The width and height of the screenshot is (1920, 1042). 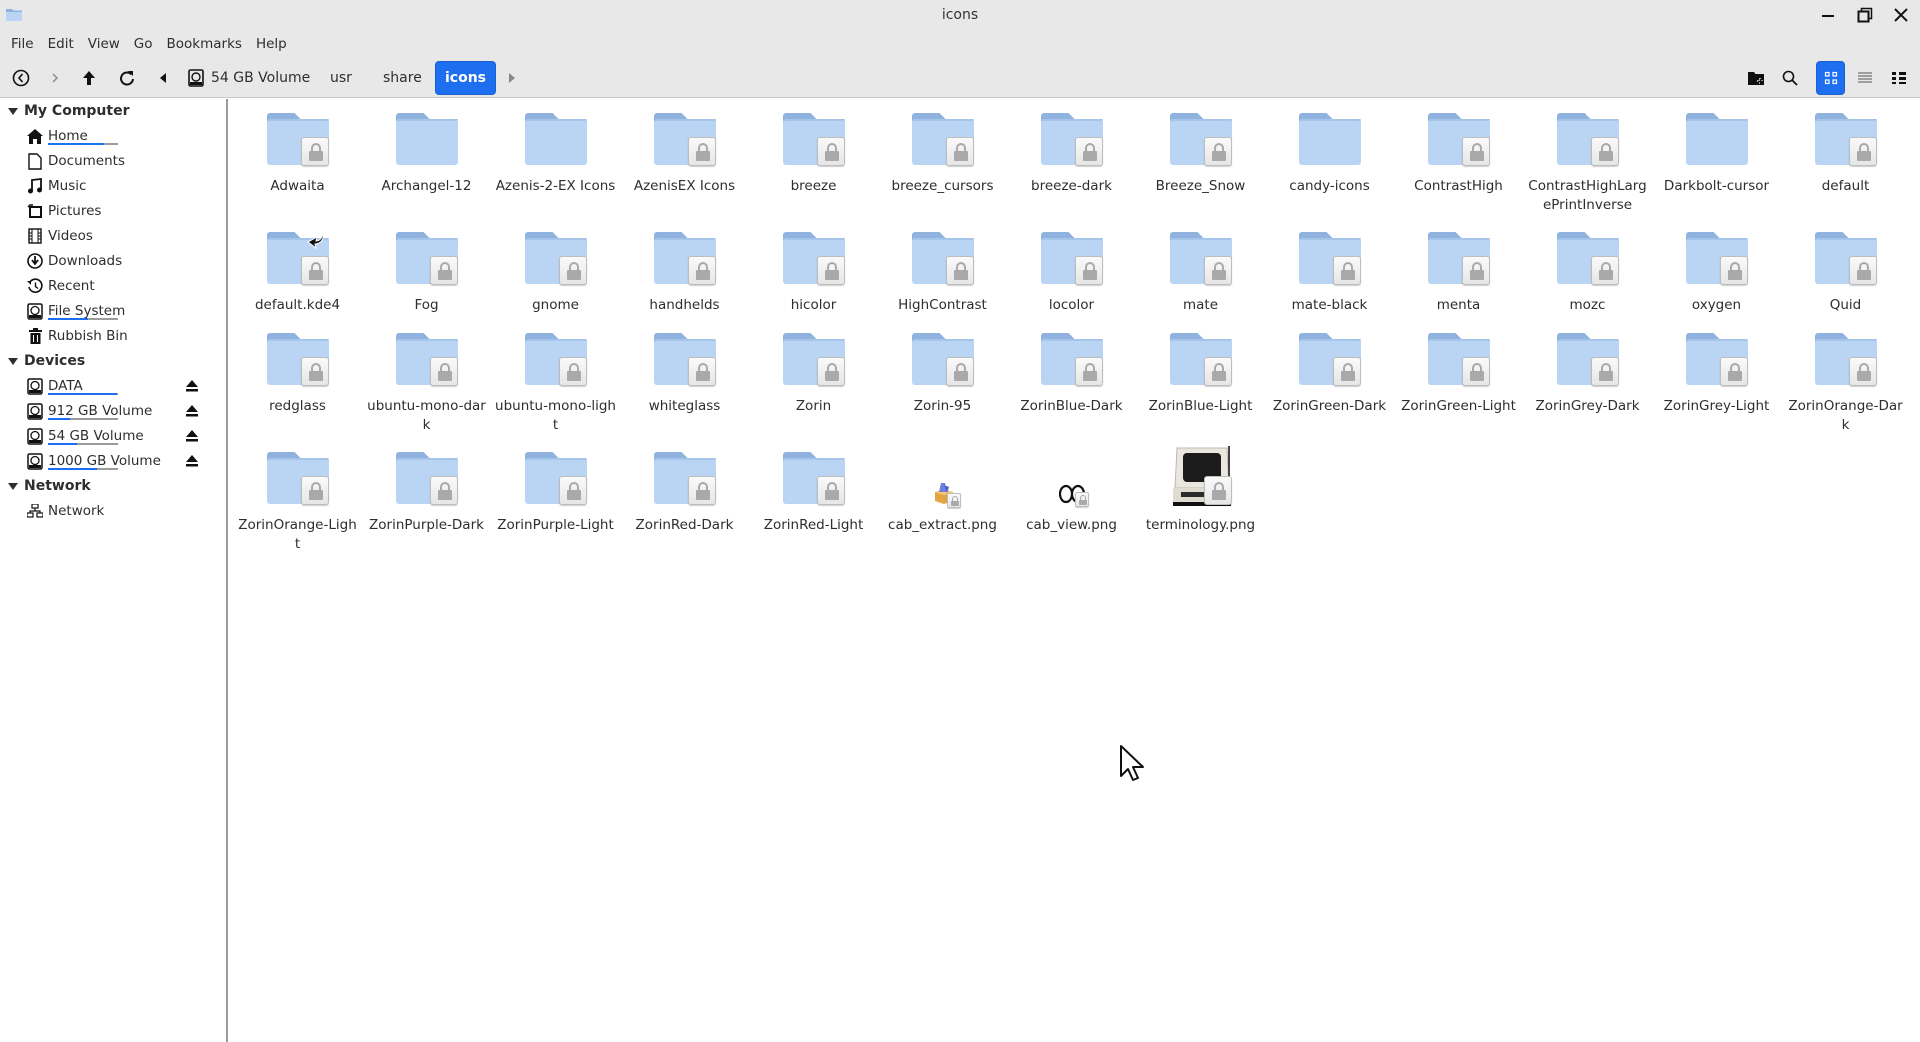 I want to click on menu-help: Help, so click(x=271, y=44).